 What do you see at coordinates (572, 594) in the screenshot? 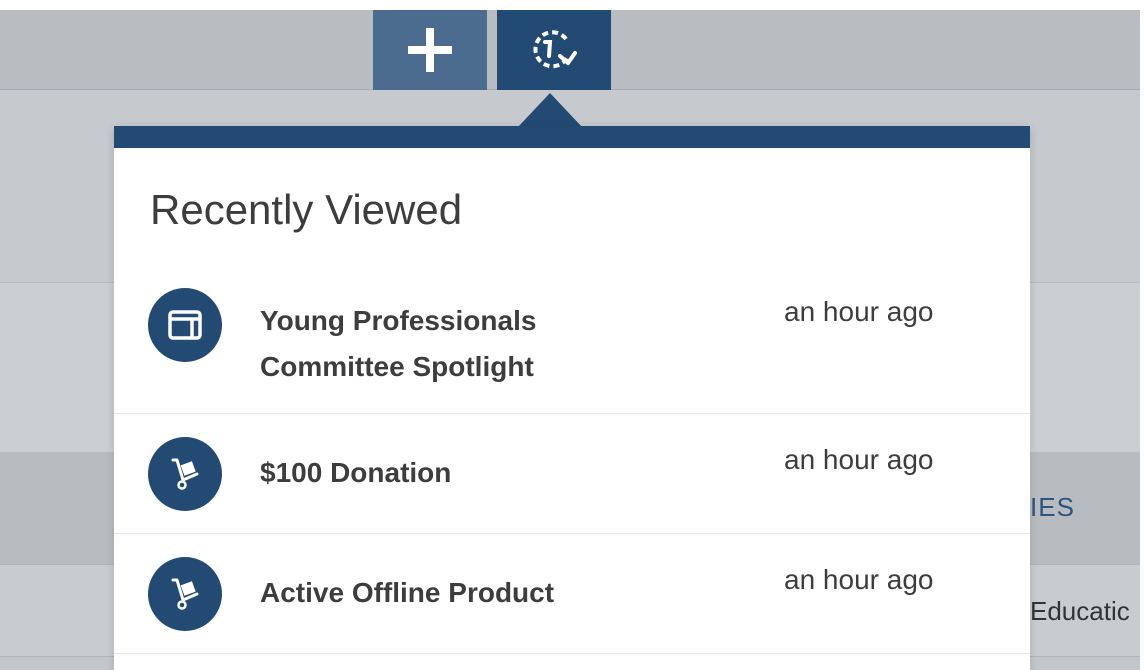
I see `recent-item: Active Offline Product an hour ago` at bounding box center [572, 594].